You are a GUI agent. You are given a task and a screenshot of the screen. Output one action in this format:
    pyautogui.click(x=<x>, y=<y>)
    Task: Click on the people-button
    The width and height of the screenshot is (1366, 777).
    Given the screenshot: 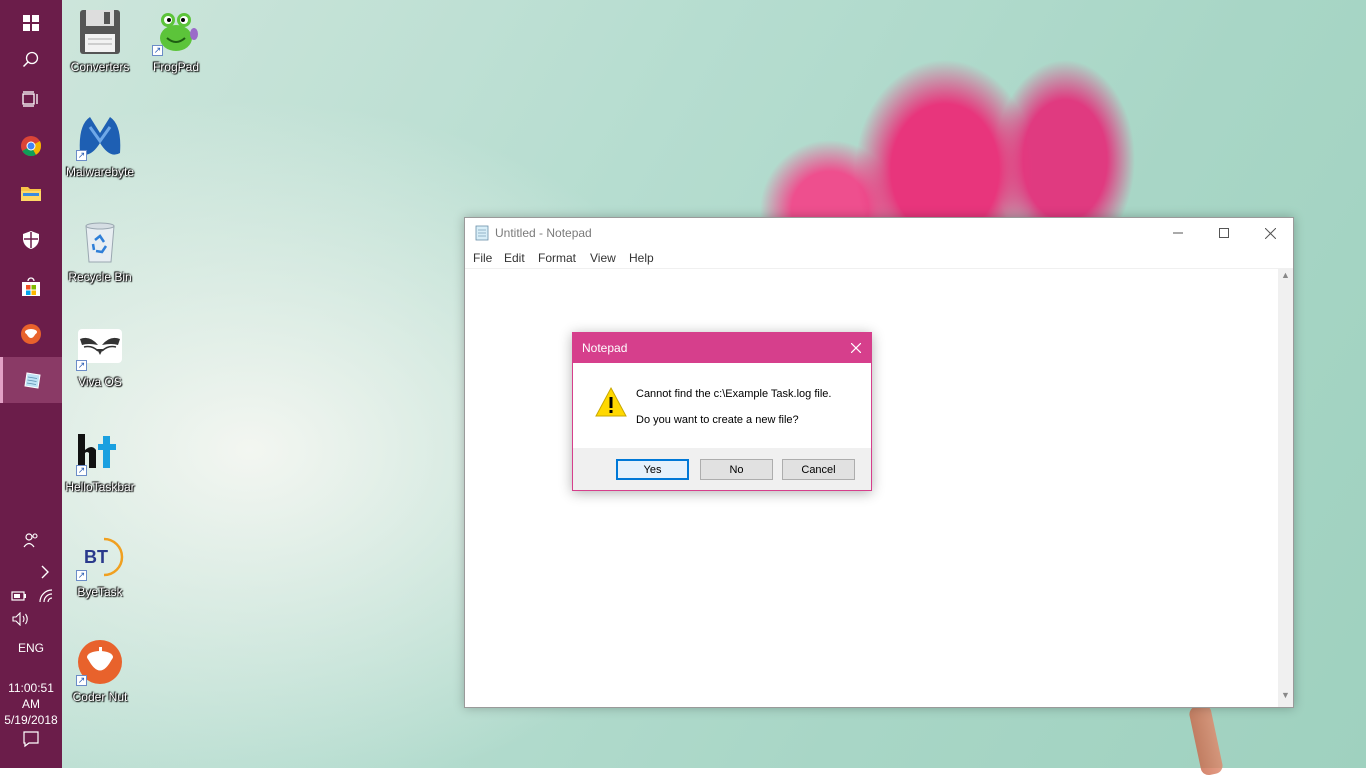 What is the action you would take?
    pyautogui.click(x=31, y=540)
    